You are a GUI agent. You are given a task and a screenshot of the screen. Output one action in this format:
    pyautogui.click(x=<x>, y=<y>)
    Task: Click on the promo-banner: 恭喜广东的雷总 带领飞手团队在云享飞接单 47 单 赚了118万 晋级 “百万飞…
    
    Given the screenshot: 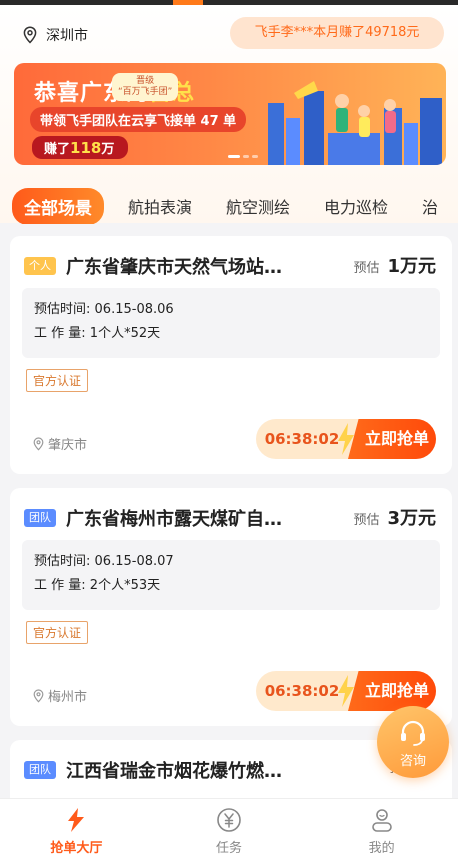 What is the action you would take?
    pyautogui.click(x=230, y=114)
    